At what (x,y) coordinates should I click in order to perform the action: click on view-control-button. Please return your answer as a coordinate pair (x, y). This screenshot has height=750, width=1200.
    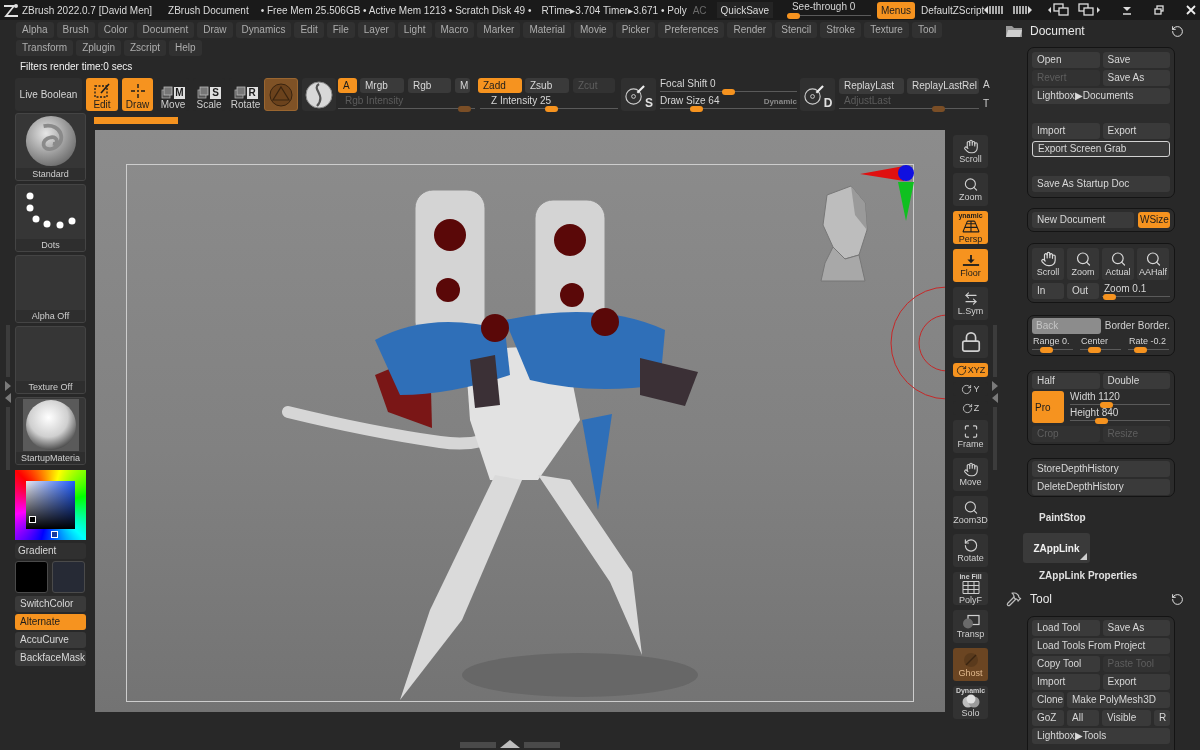
    Looking at the image, I should click on (970, 341).